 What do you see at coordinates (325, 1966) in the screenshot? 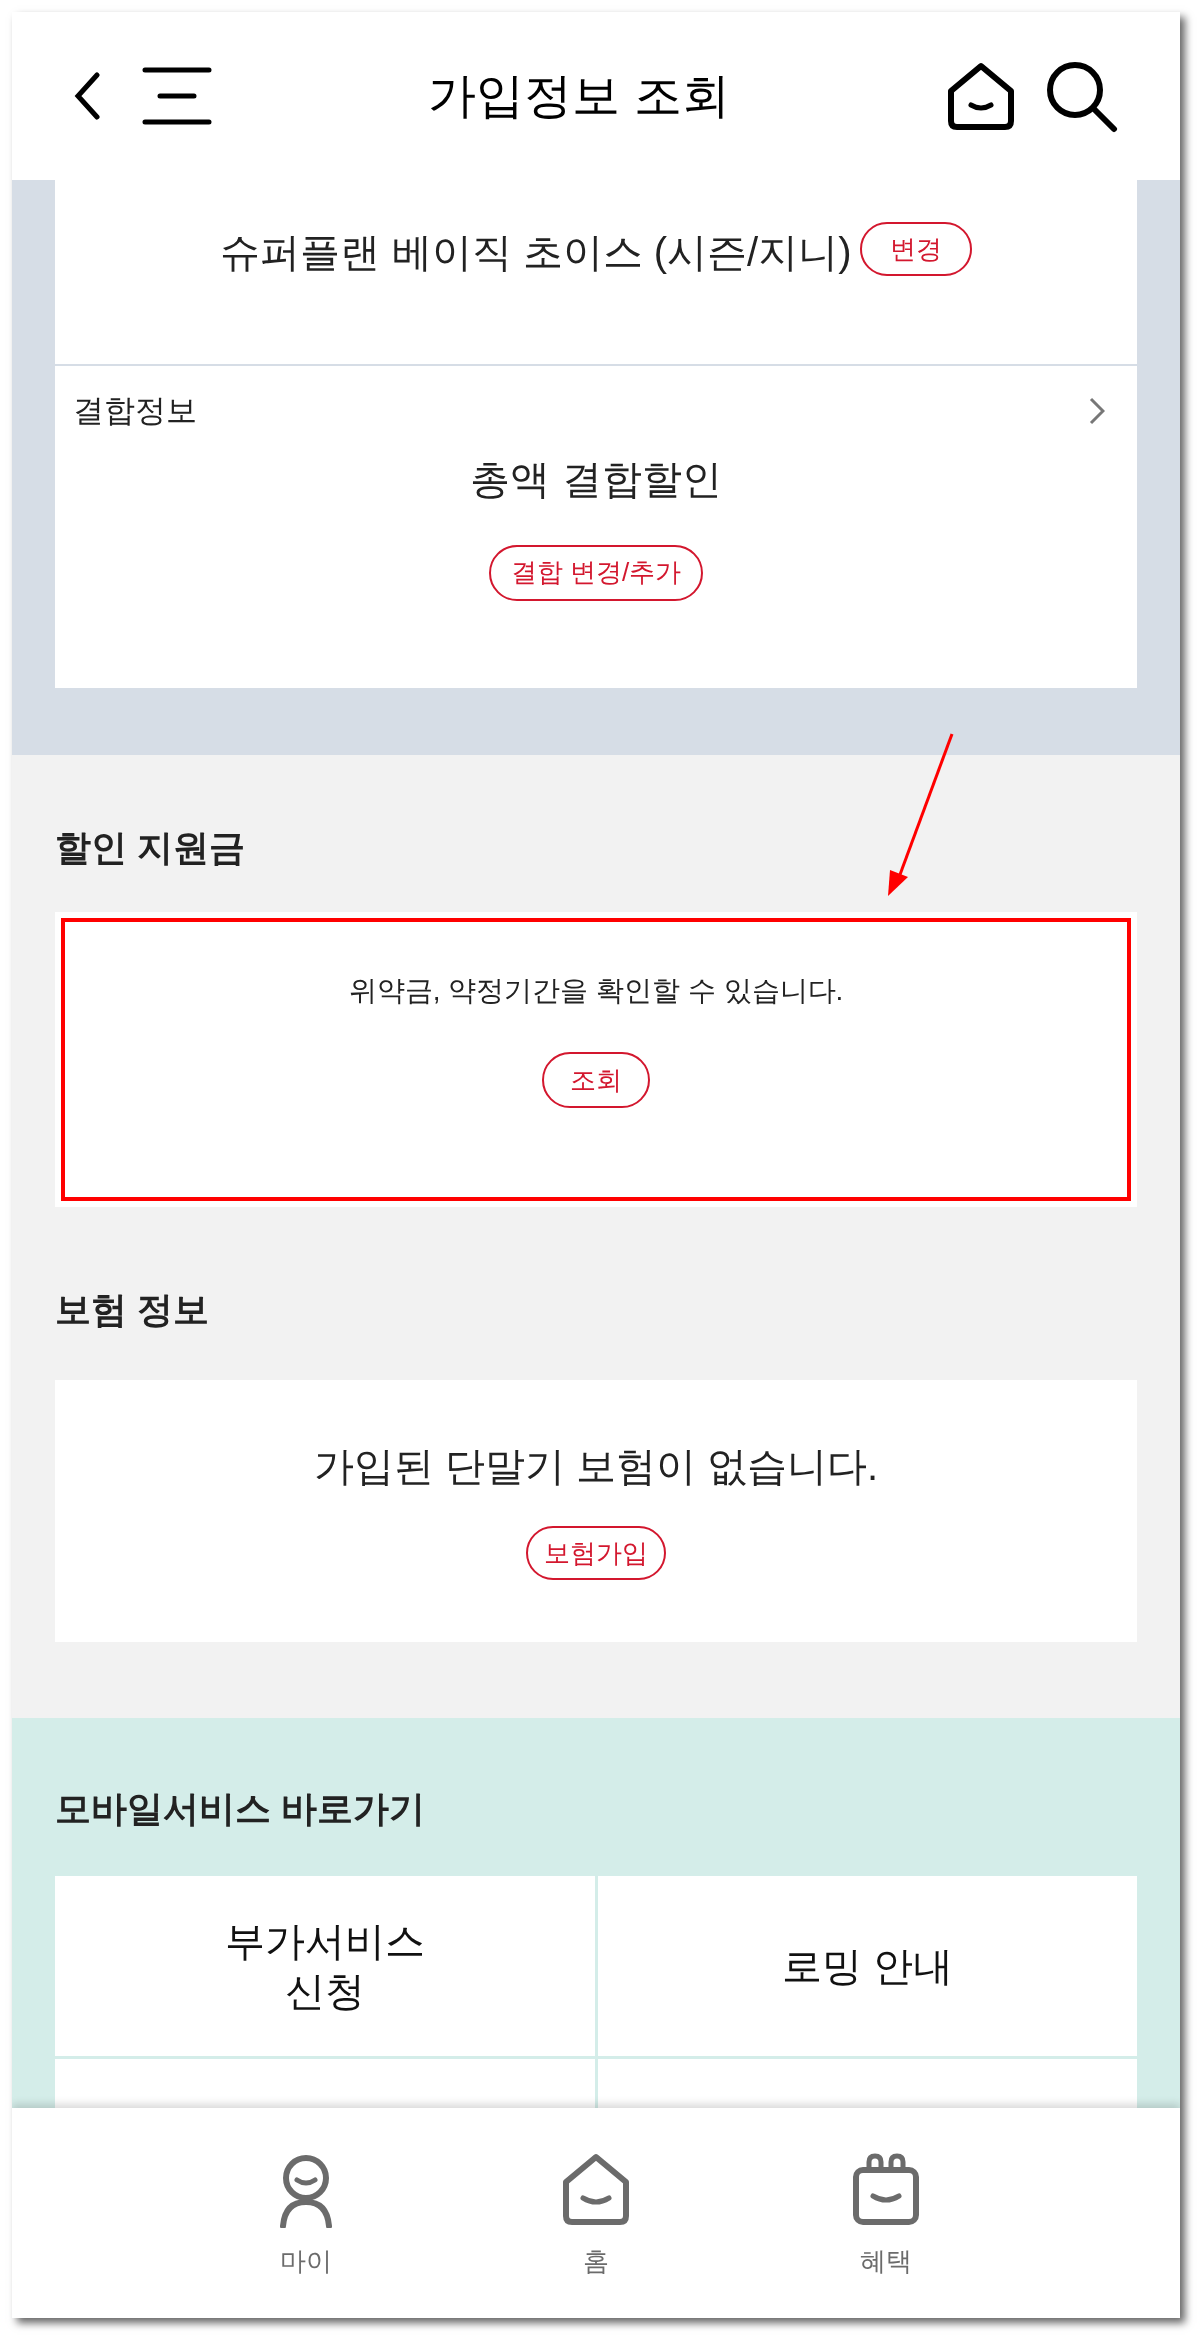
I see `shortcut-tile: 부가서비스 신청` at bounding box center [325, 1966].